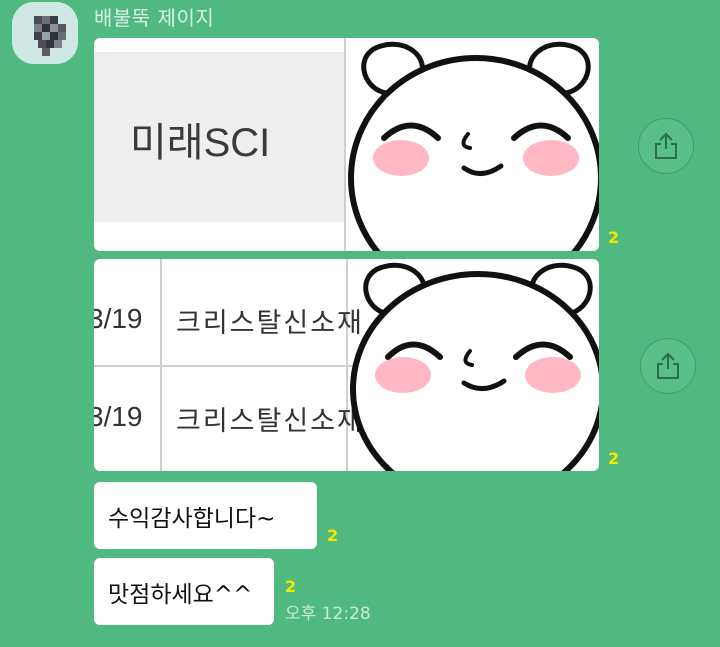 Image resolution: width=720 pixels, height=647 pixels. What do you see at coordinates (192, 518) in the screenshot?
I see `message-text: 수익감사합니다~` at bounding box center [192, 518].